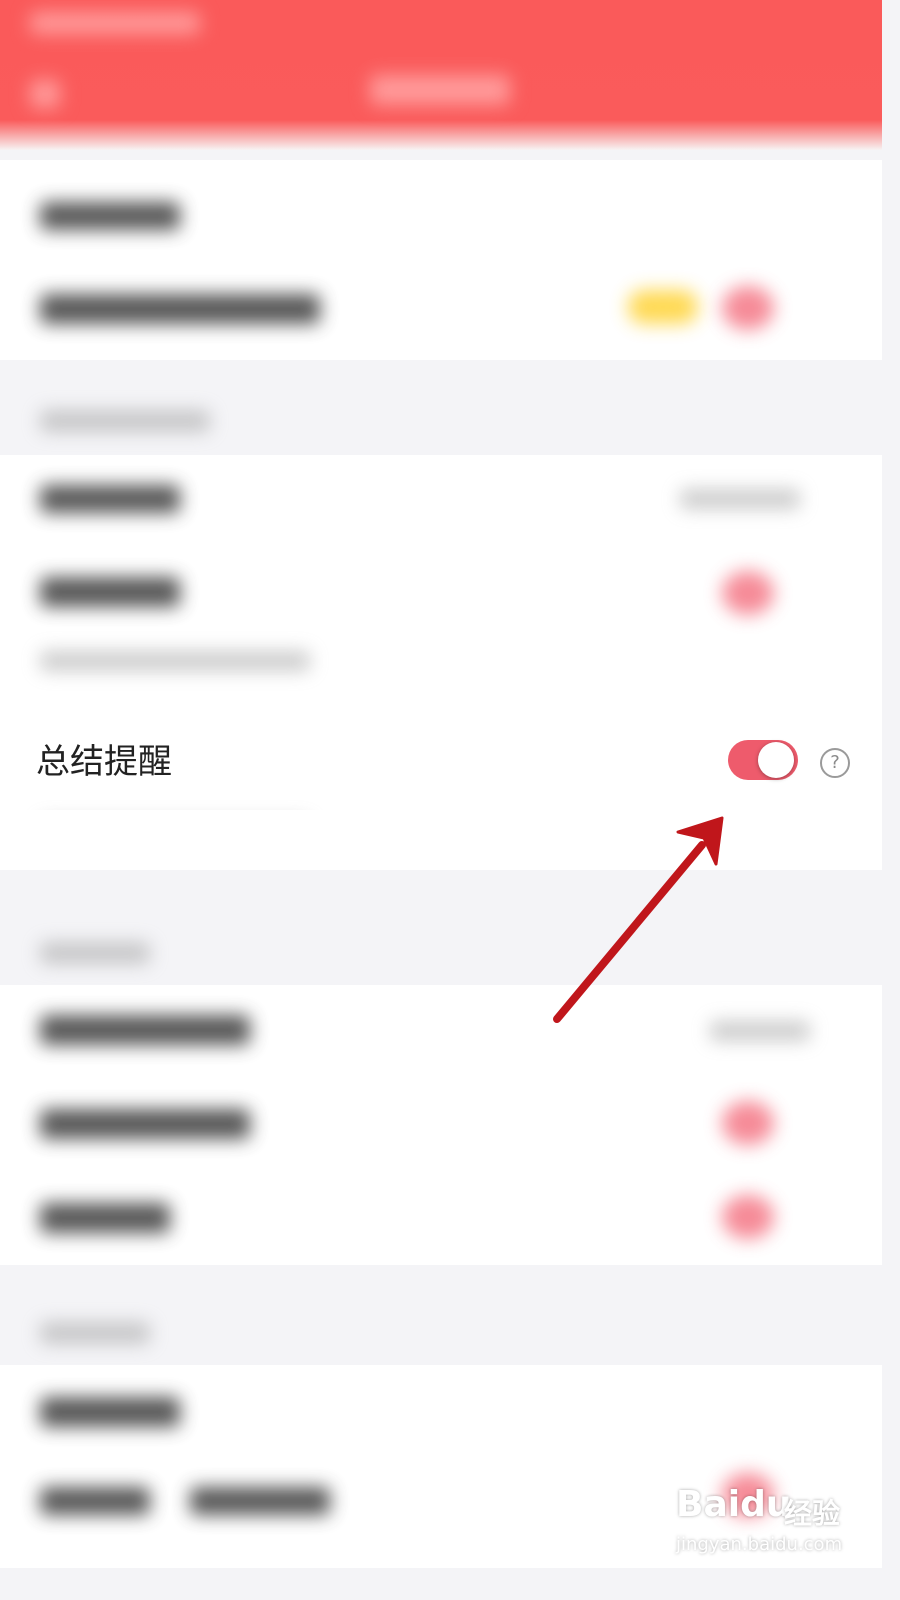 The width and height of the screenshot is (900, 1600). What do you see at coordinates (734, 1504) in the screenshot?
I see `watermark-logo: Baidu` at bounding box center [734, 1504].